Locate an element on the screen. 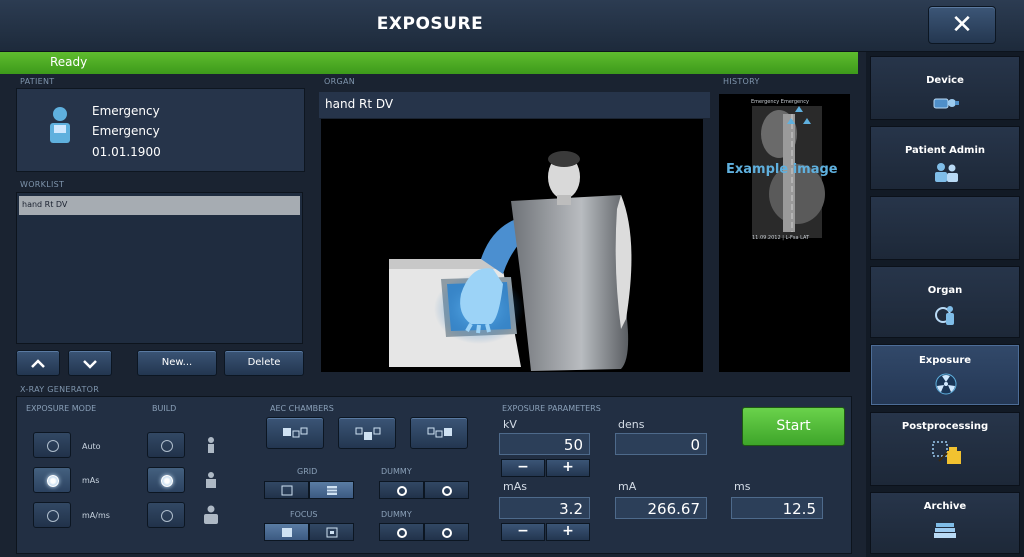 The width and height of the screenshot is (1024, 557). history-thumb-footer: 11.09.2012 | L-Fsa LAT is located at coordinates (781, 238).